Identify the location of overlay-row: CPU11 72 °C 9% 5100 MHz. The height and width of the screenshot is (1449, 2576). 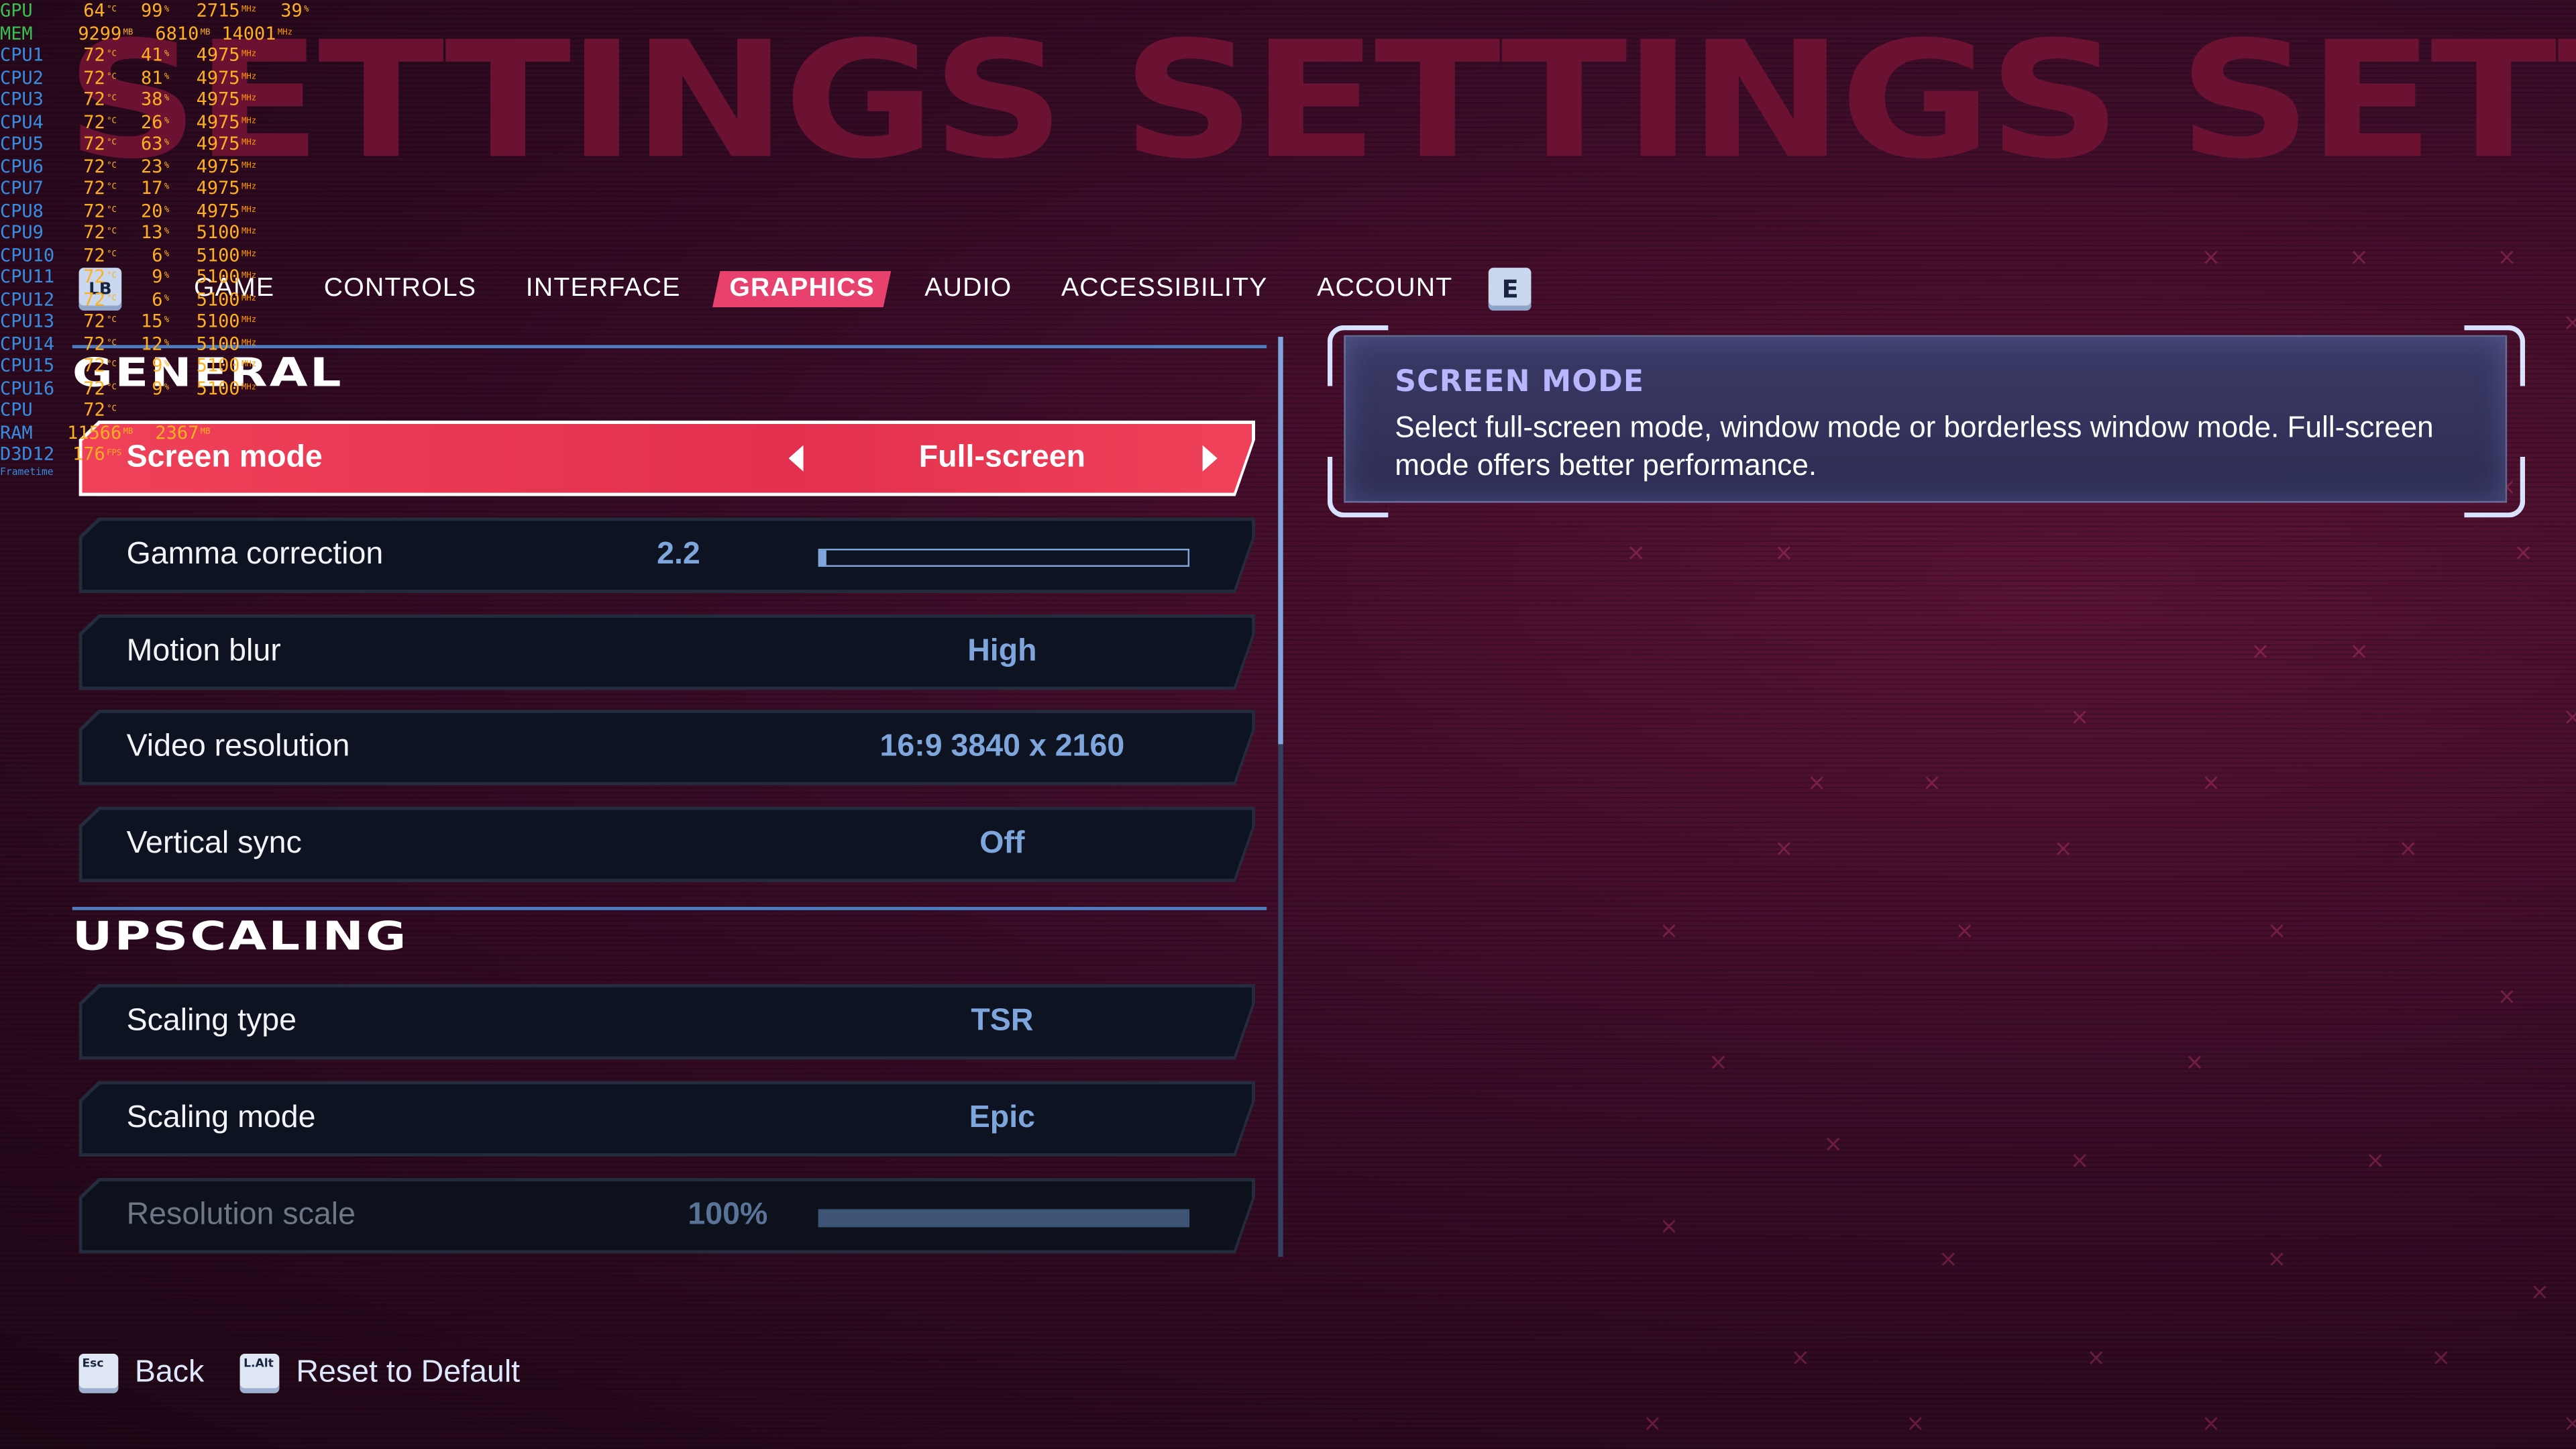
(157, 277).